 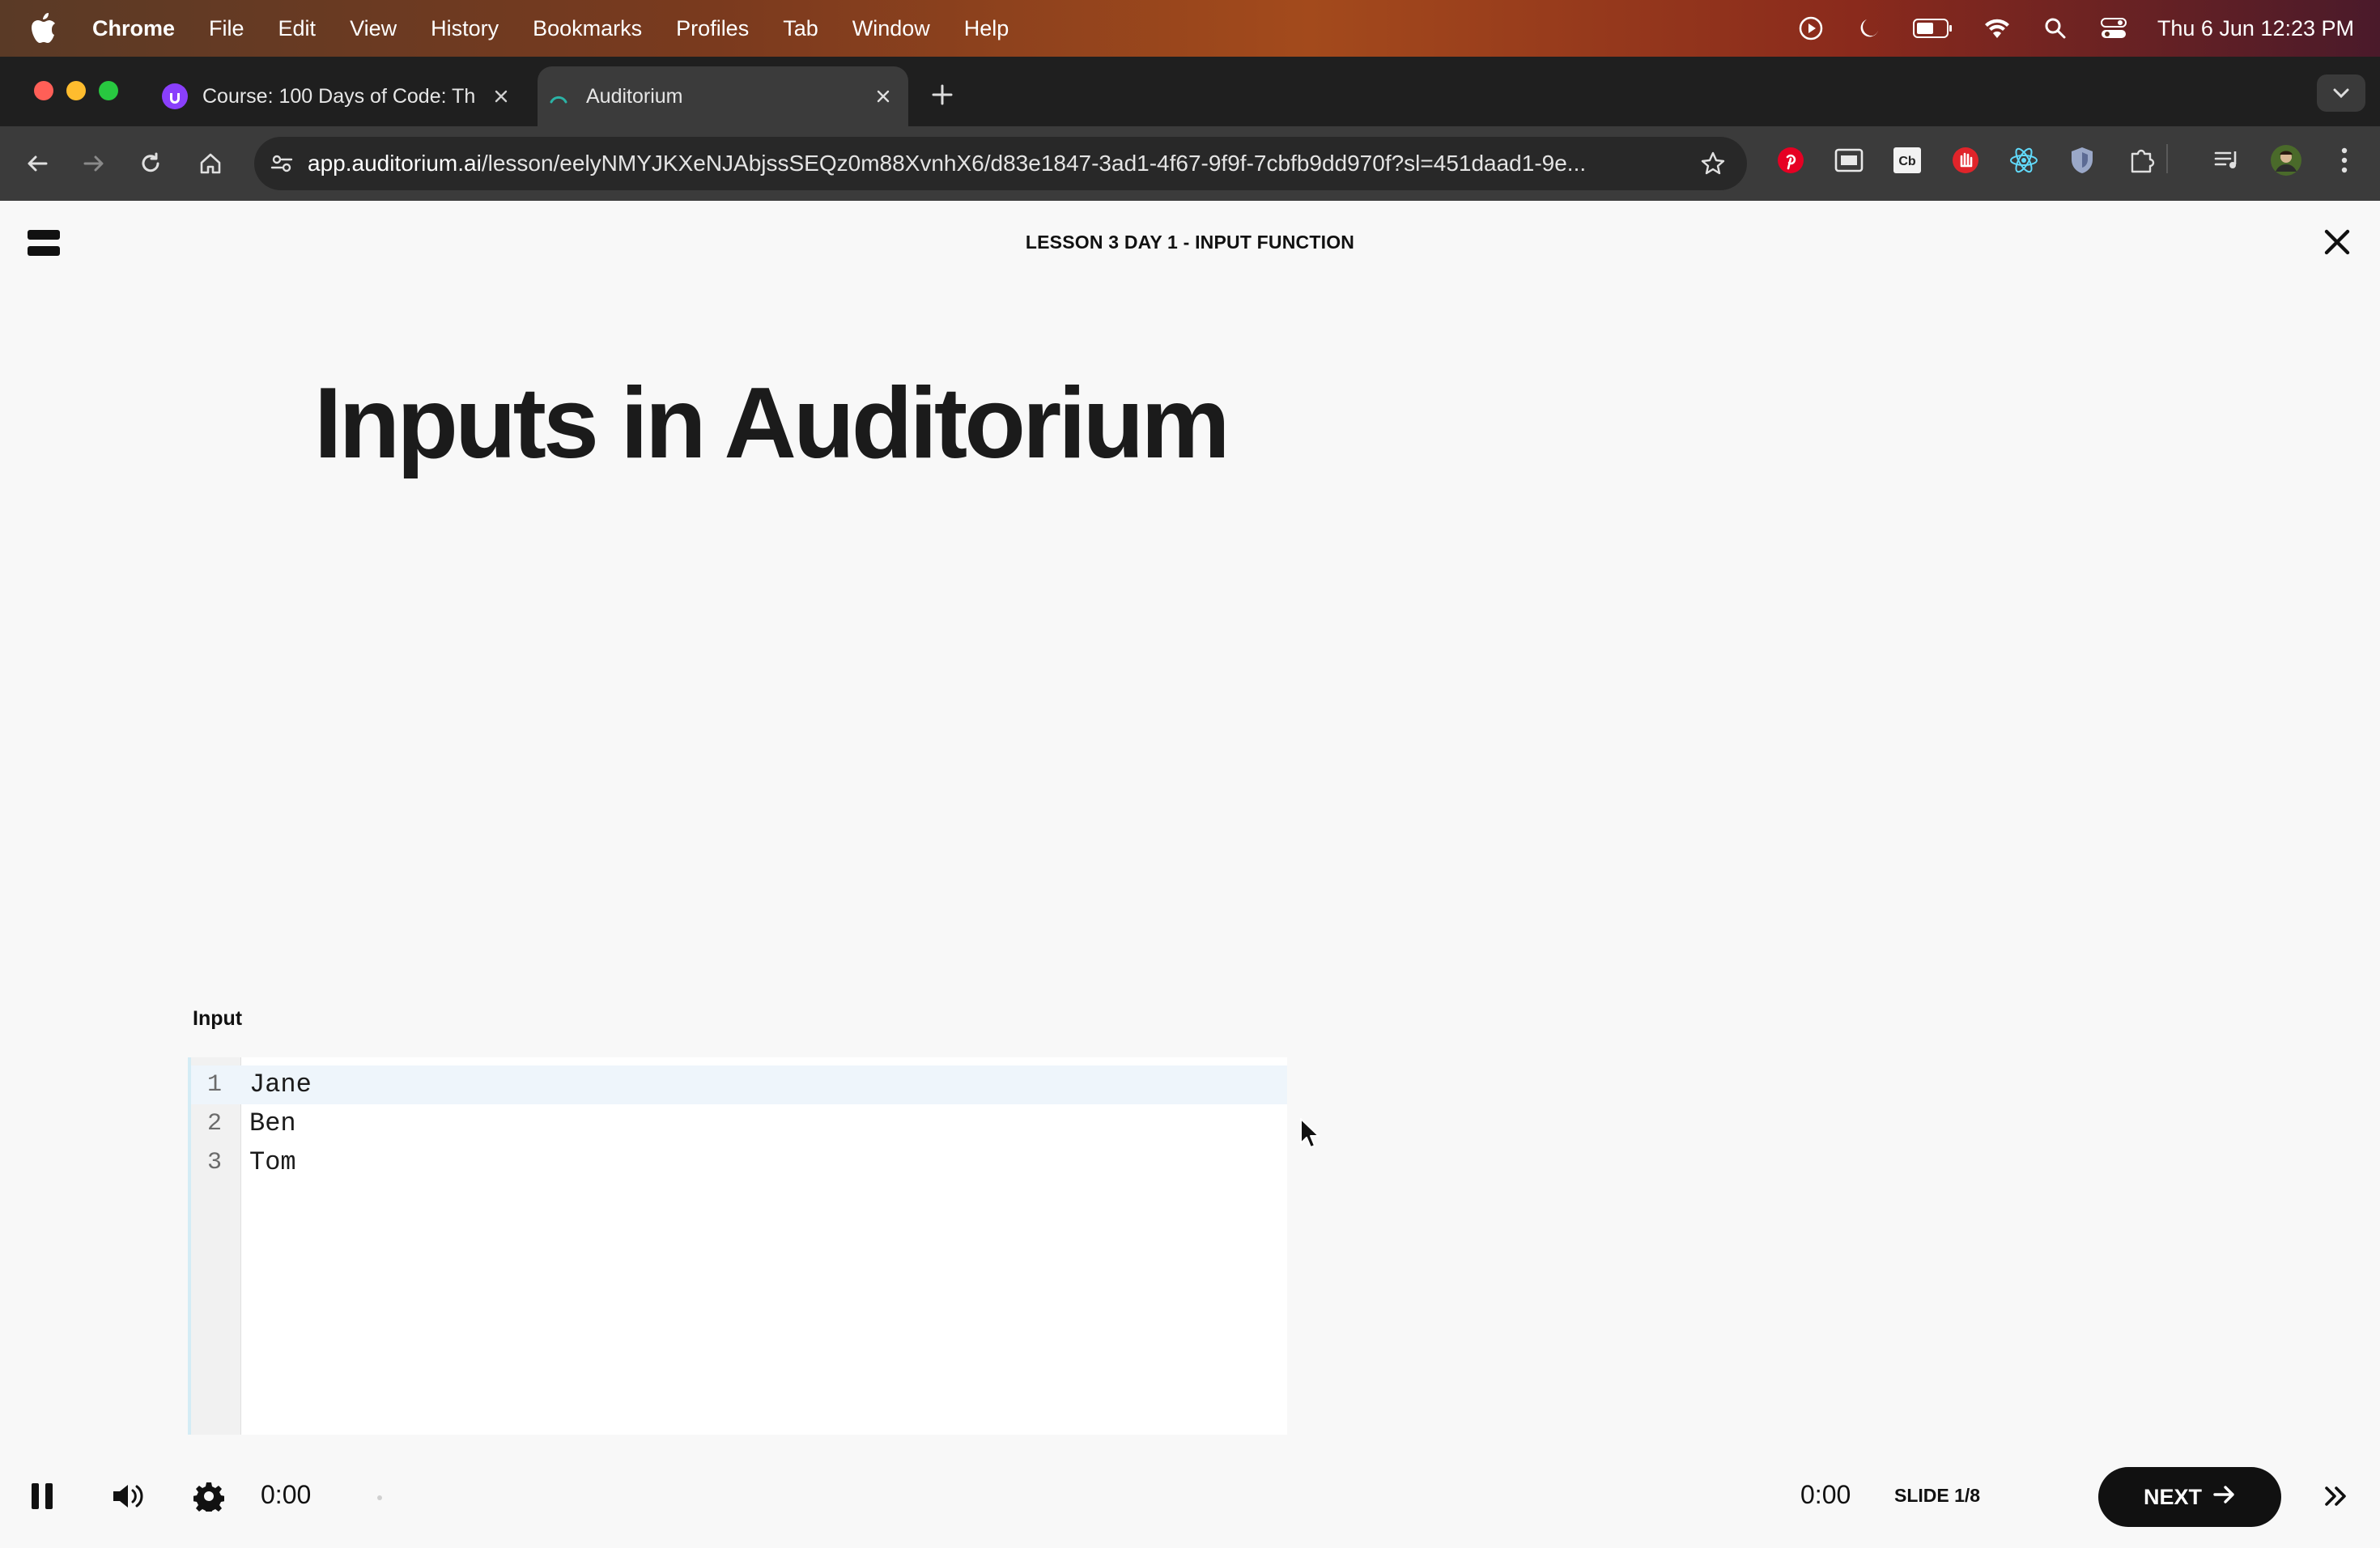 I want to click on menu-help: Help, so click(x=987, y=29).